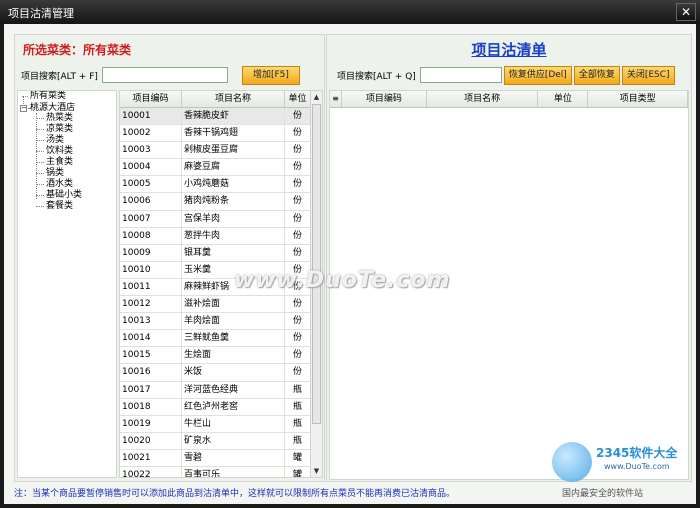 The width and height of the screenshot is (700, 508). What do you see at coordinates (59, 162) in the screenshot?
I see `tree-item-staple: 主食类` at bounding box center [59, 162].